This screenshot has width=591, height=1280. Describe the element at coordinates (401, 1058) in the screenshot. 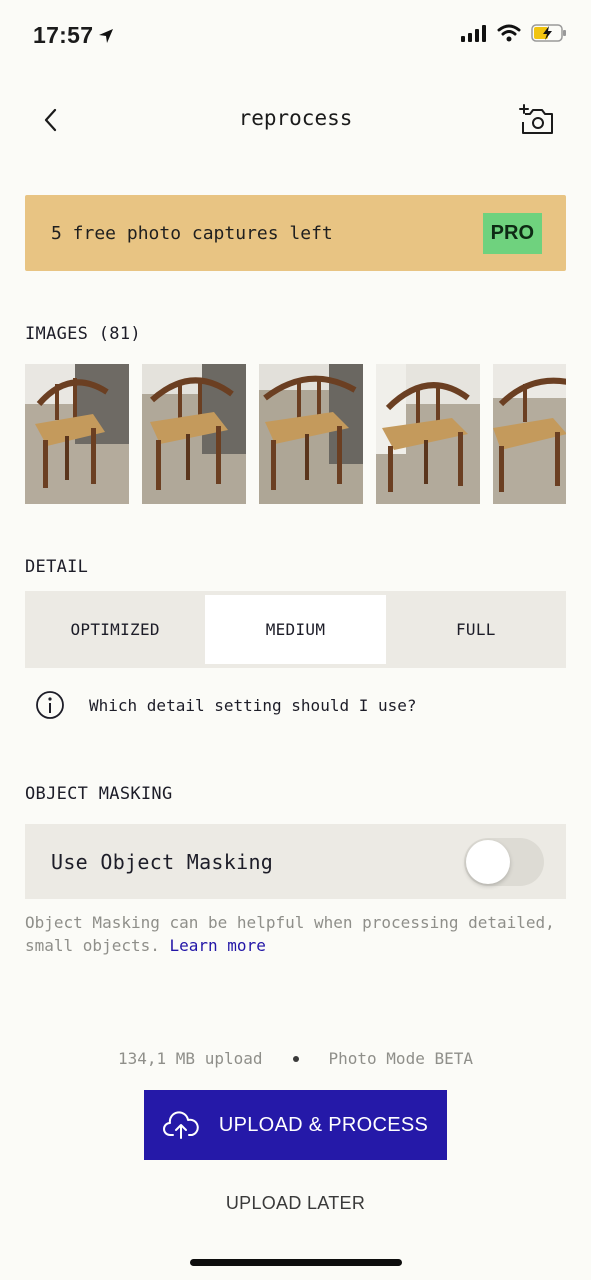

I see `capture-mode: Photo Mode BETA` at that location.